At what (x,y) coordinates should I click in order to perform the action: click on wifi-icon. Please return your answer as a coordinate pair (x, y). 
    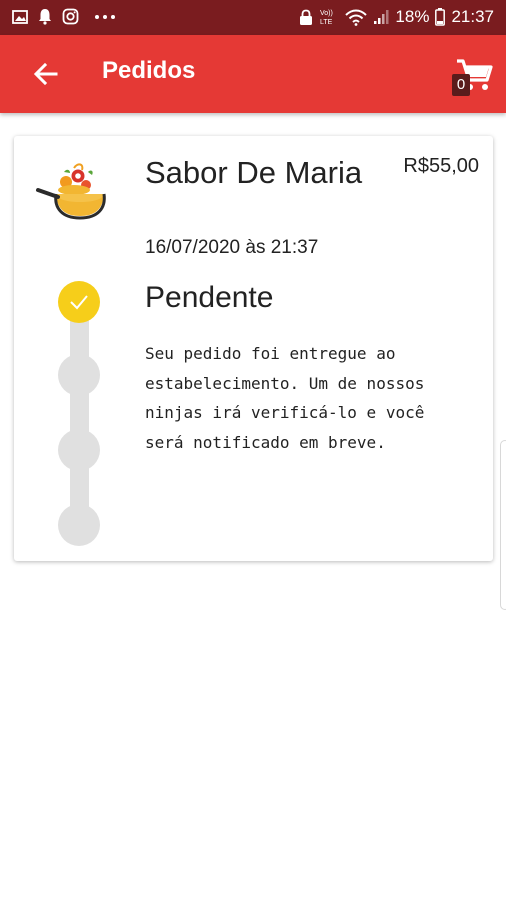
    Looking at the image, I should click on (356, 17).